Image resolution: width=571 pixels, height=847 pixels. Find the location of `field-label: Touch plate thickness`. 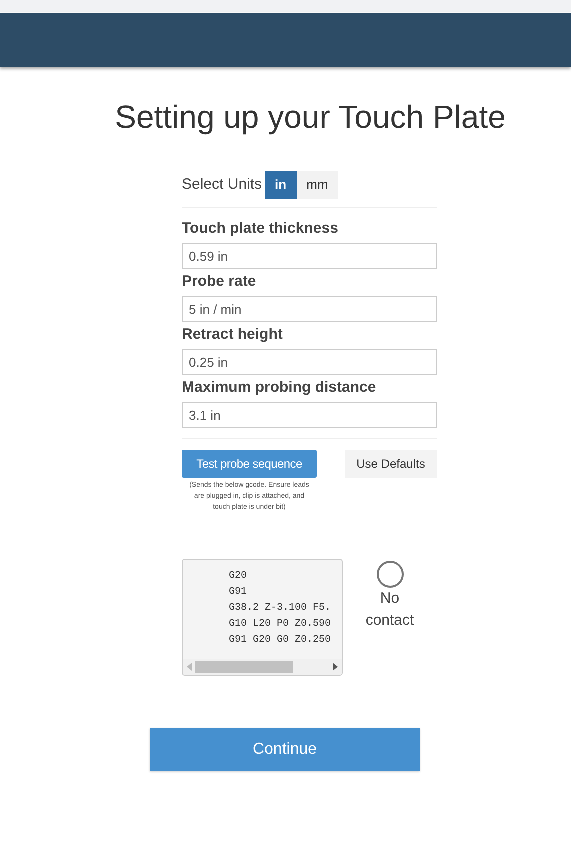

field-label: Touch plate thickness is located at coordinates (261, 229).